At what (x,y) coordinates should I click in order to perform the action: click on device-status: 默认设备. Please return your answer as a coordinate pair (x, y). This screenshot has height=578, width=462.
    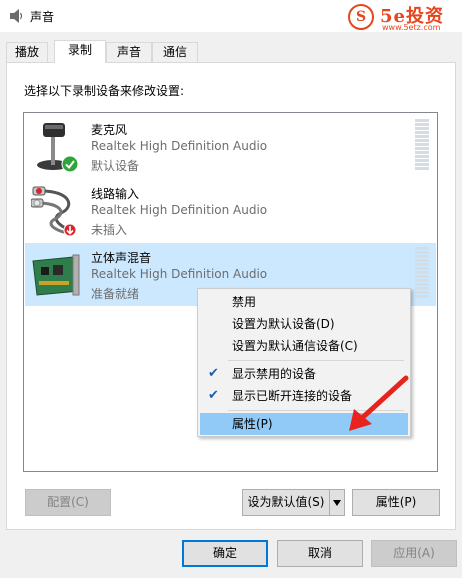
    Looking at the image, I should click on (115, 166).